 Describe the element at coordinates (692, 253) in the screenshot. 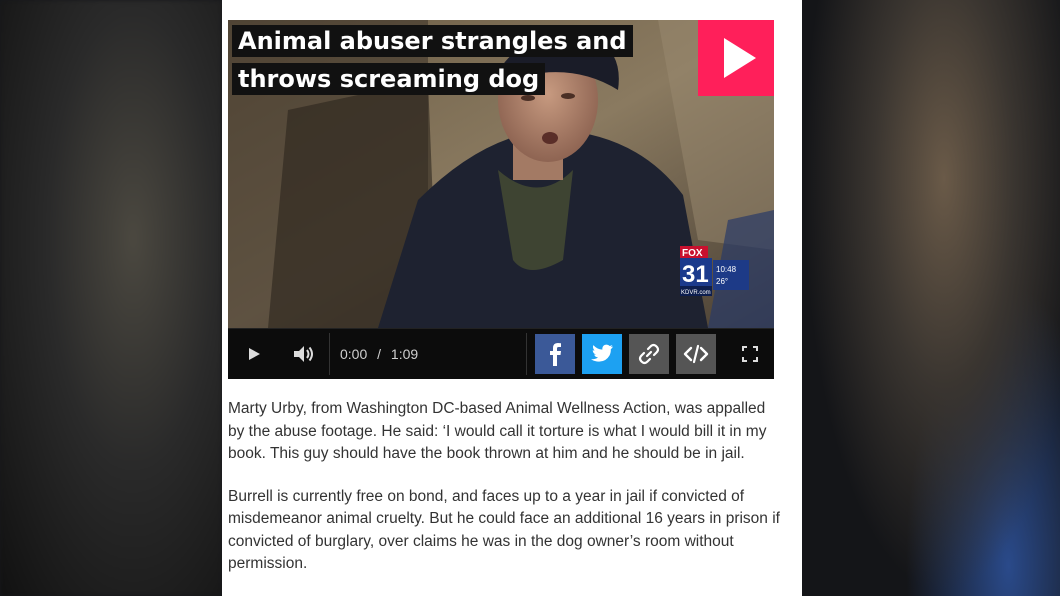

I see `svg-text: FOX` at that location.